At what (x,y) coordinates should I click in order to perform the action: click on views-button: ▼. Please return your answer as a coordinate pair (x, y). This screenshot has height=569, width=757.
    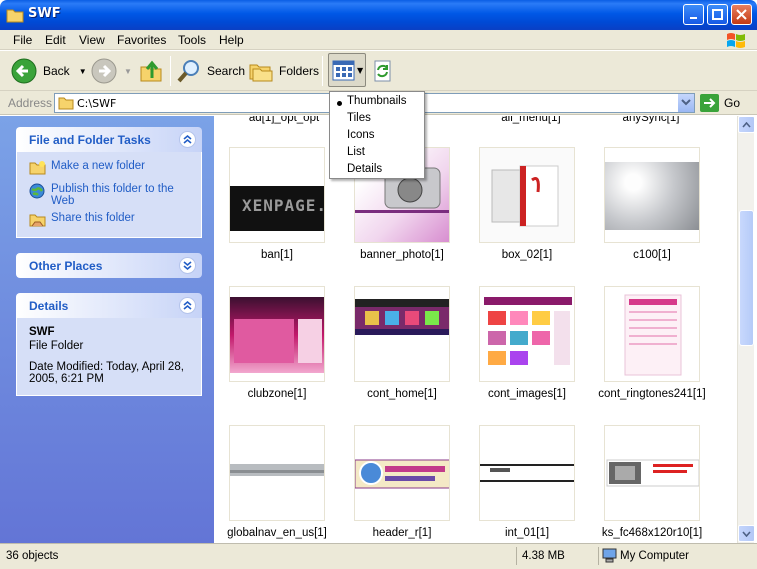
    Looking at the image, I should click on (347, 70).